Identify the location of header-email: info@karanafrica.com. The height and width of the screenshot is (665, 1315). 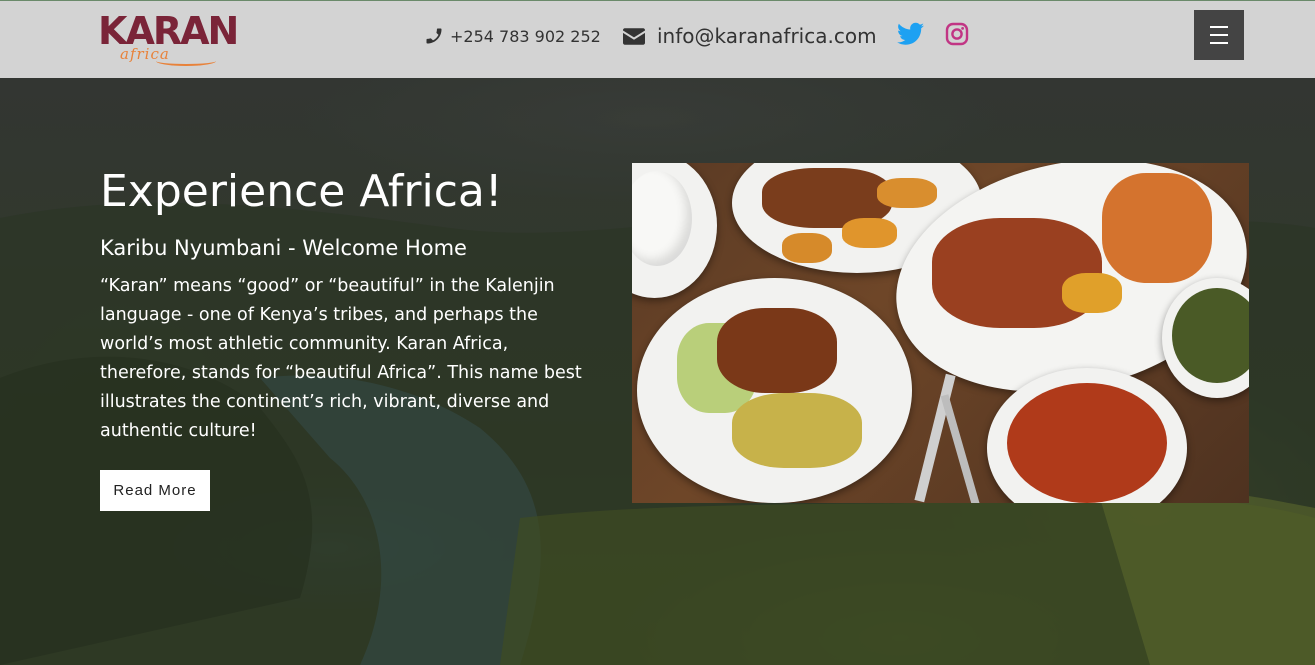
(750, 36).